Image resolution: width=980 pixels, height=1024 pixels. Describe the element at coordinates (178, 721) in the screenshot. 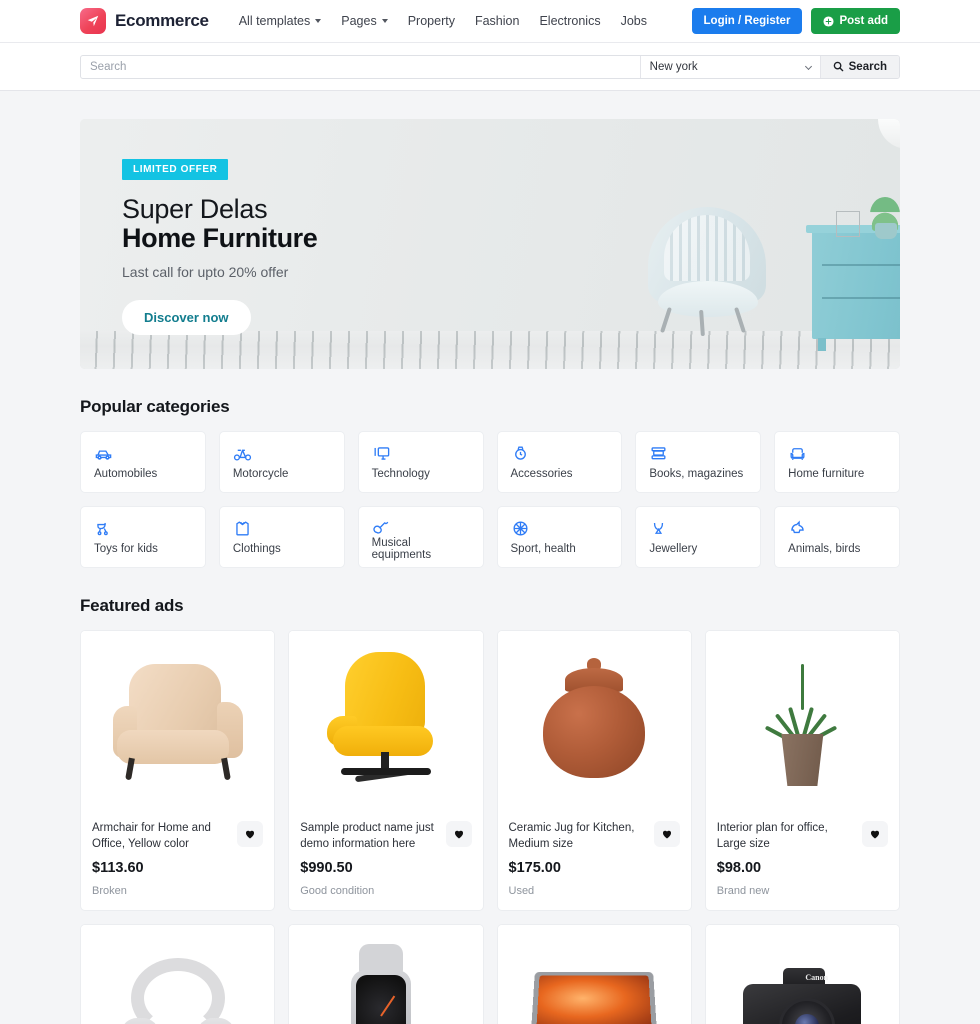

I see `product-image-beige-armchair` at that location.